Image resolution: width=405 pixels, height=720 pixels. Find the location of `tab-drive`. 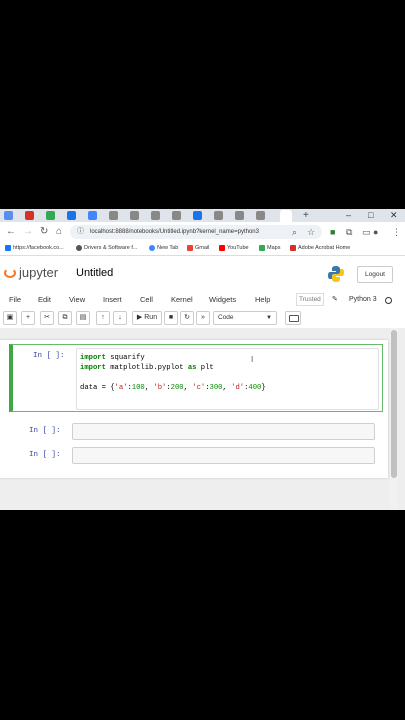

tab-drive is located at coordinates (50, 215).